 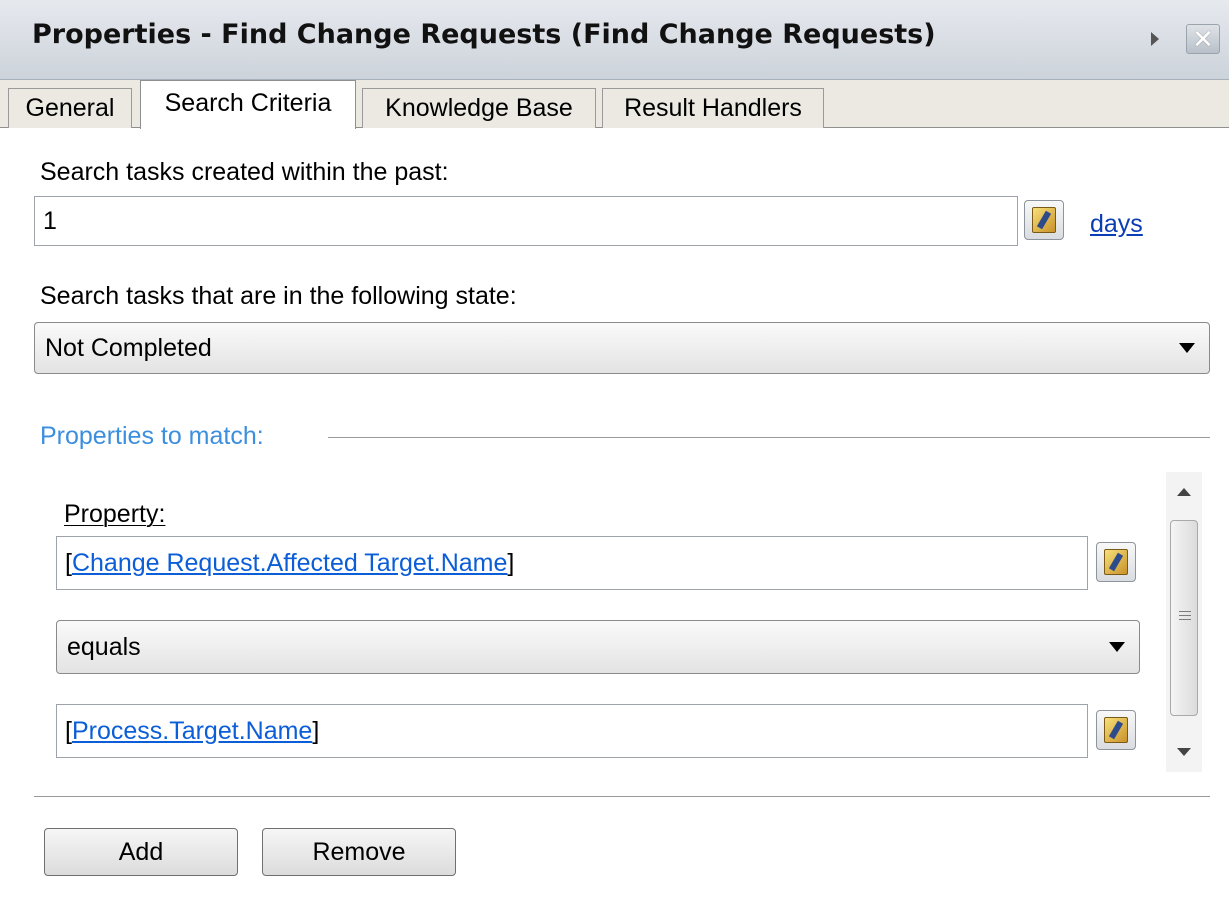 I want to click on compare-close-bracket: ], so click(x=316, y=730).